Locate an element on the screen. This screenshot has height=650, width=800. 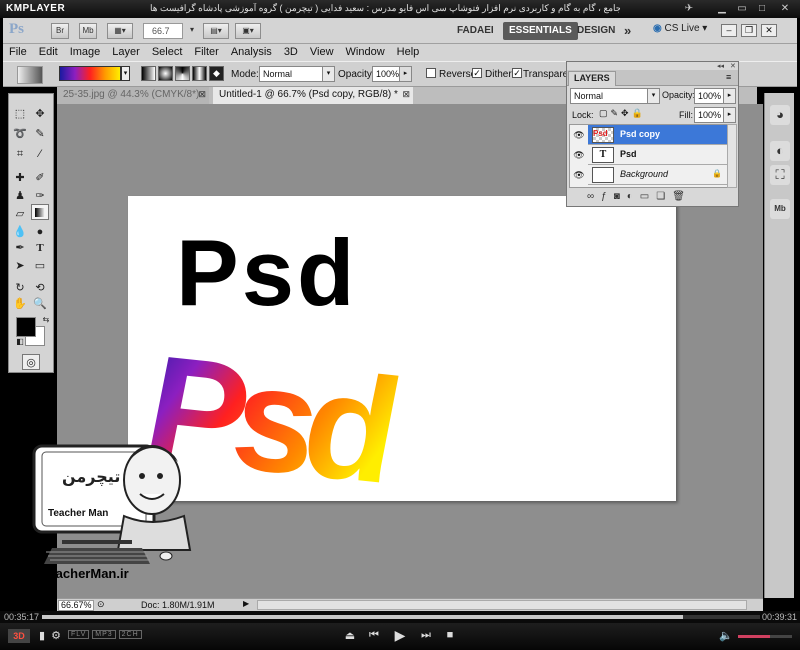
arrange-documents-button: ▤▾ is located at coordinates (216, 31).